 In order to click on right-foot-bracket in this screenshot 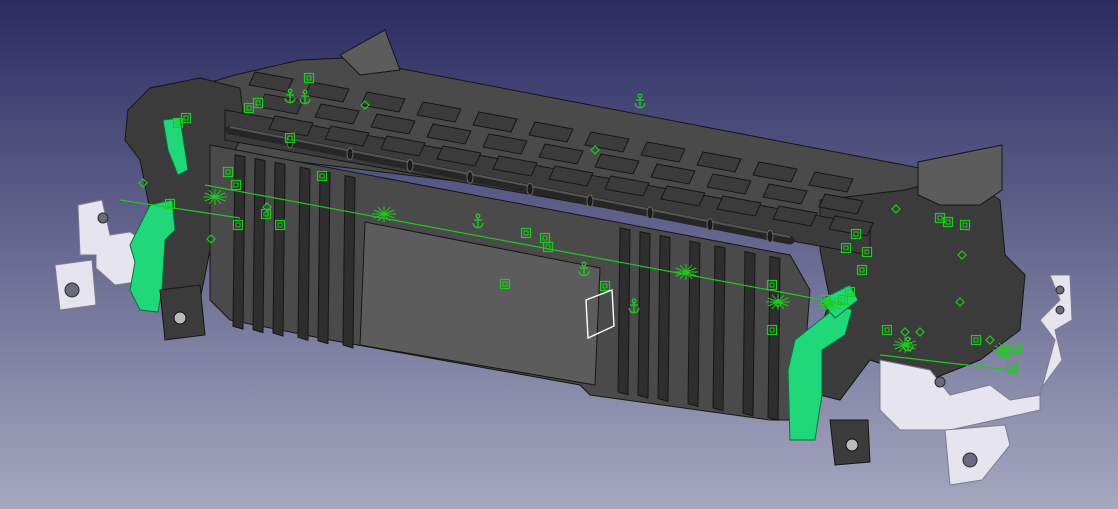, I will do `click(850, 442)`.